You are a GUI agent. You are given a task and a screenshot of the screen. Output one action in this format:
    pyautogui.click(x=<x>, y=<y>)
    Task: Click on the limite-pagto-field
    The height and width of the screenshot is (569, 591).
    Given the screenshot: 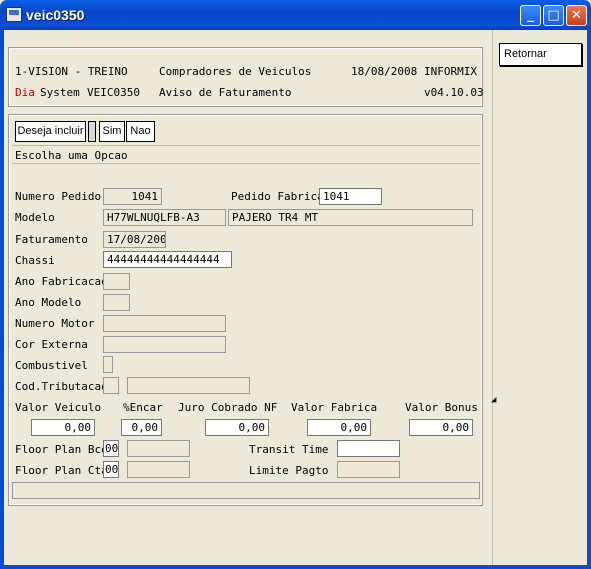 What is the action you would take?
    pyautogui.click(x=368, y=469)
    